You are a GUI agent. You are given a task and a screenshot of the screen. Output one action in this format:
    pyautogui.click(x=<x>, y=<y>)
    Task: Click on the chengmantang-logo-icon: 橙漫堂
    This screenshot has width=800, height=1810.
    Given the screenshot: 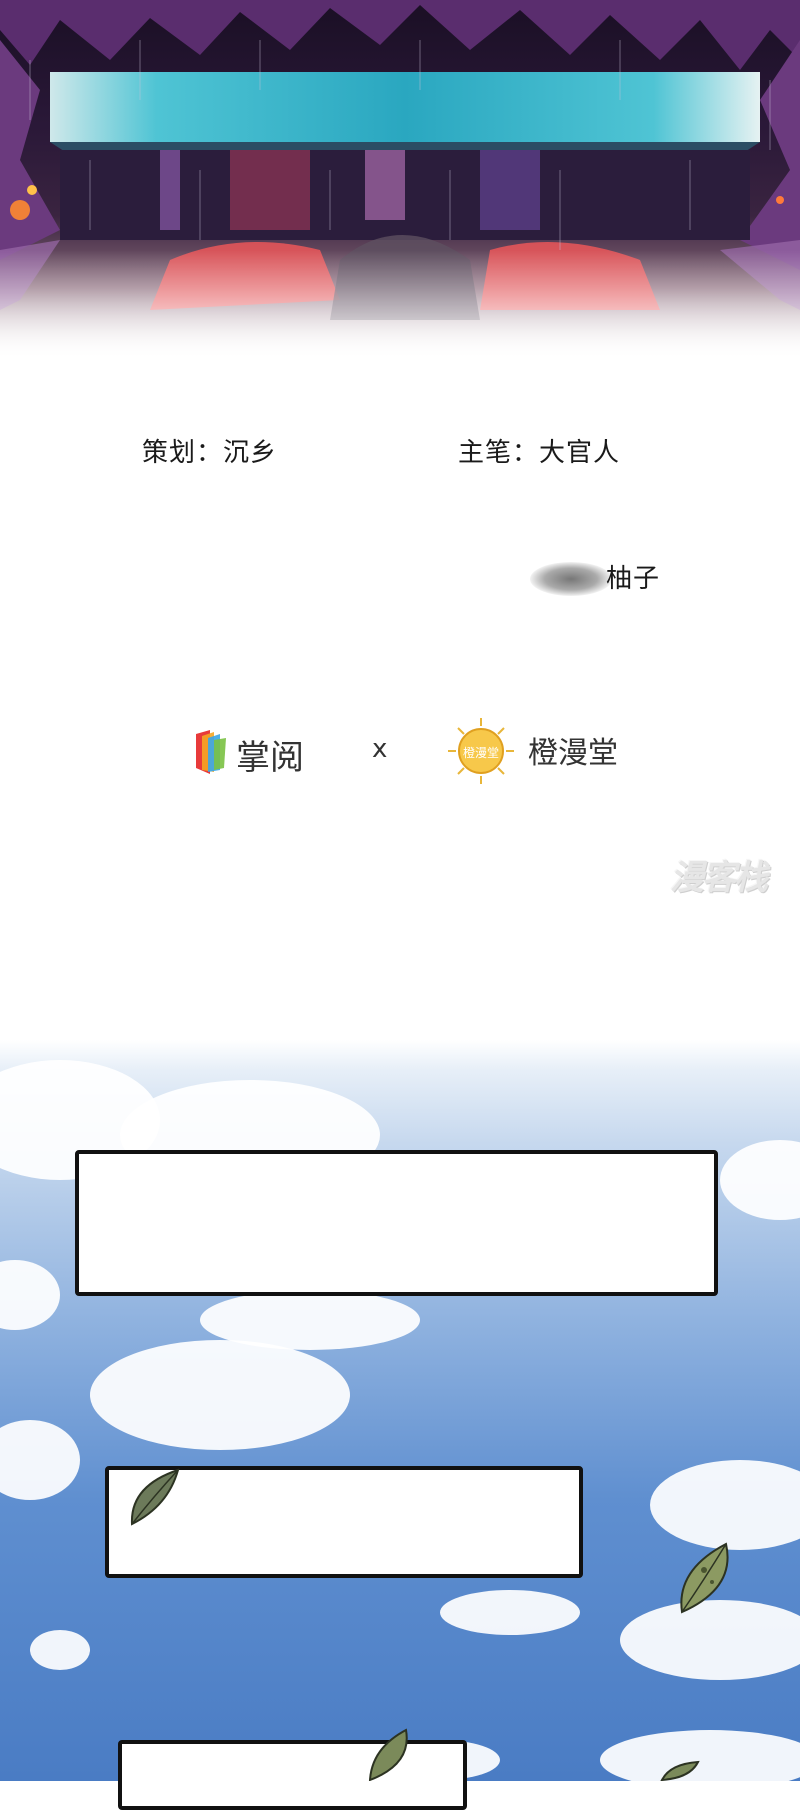 What is the action you would take?
    pyautogui.click(x=481, y=751)
    